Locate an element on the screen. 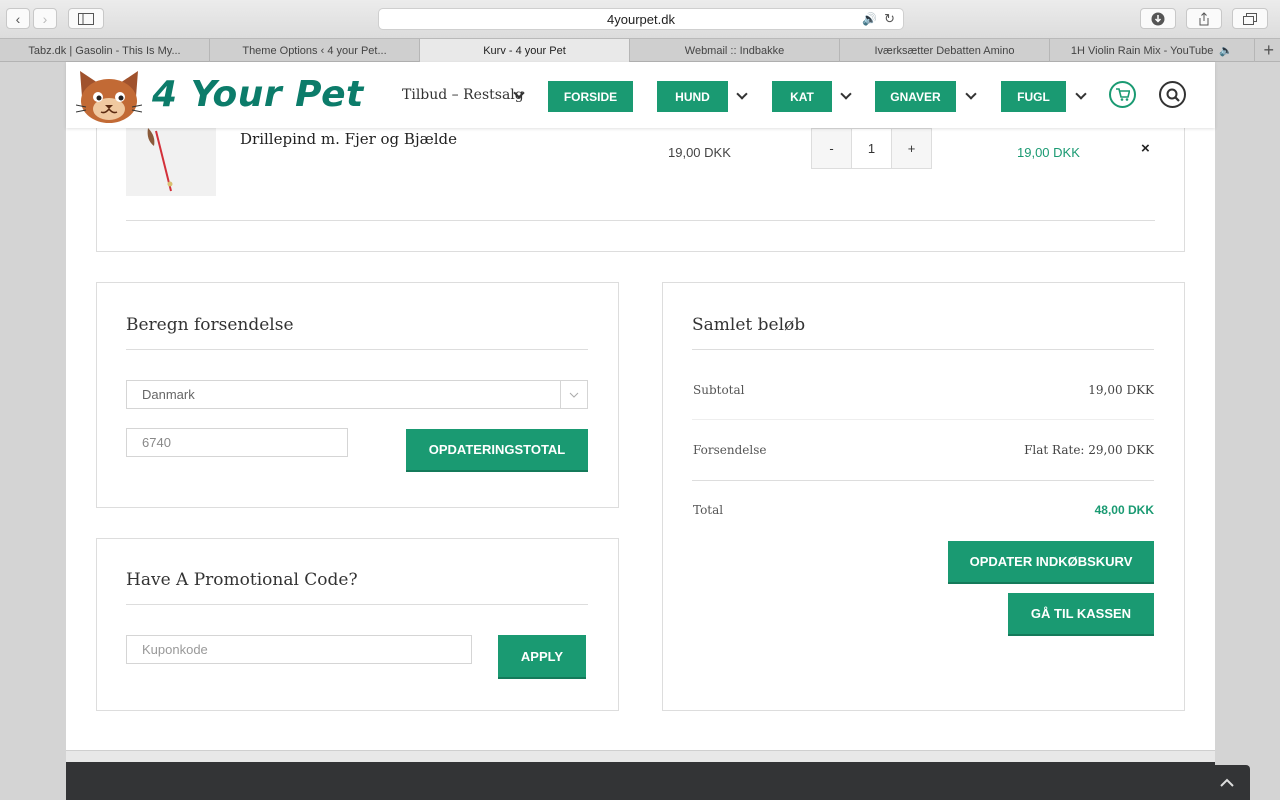  nav-kat-button: KAT is located at coordinates (802, 96).